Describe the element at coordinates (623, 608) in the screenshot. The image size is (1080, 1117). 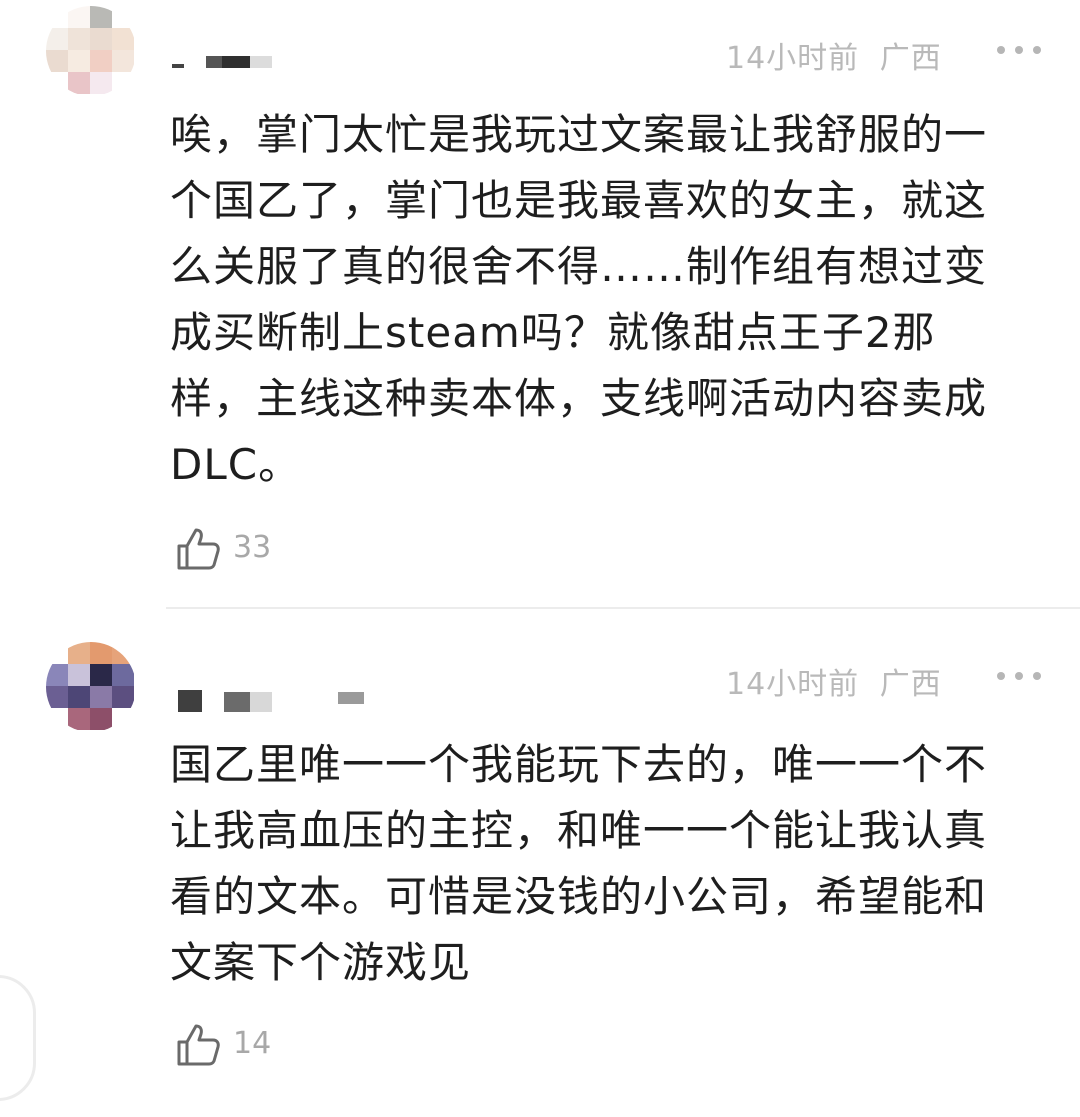
I see `divider` at that location.